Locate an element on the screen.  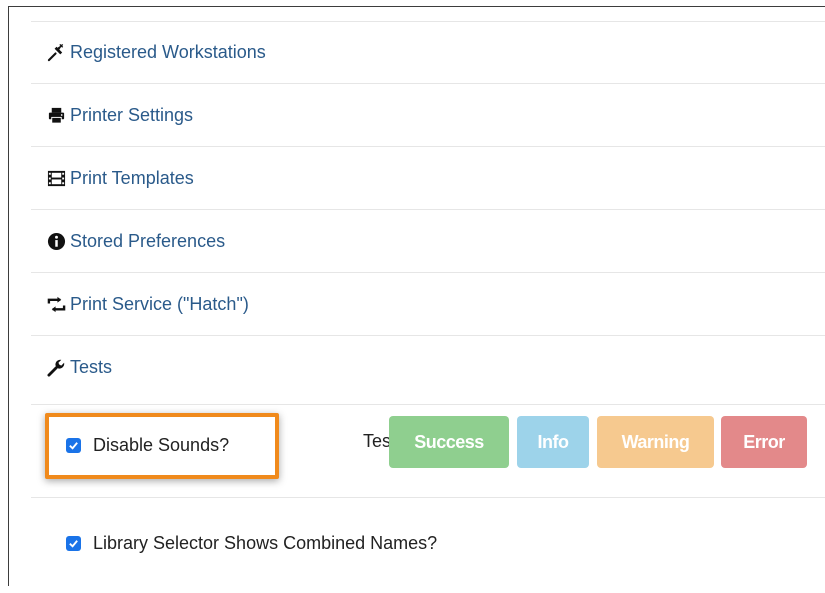
menu-item-label: Registered Workstations is located at coordinates (168, 52).